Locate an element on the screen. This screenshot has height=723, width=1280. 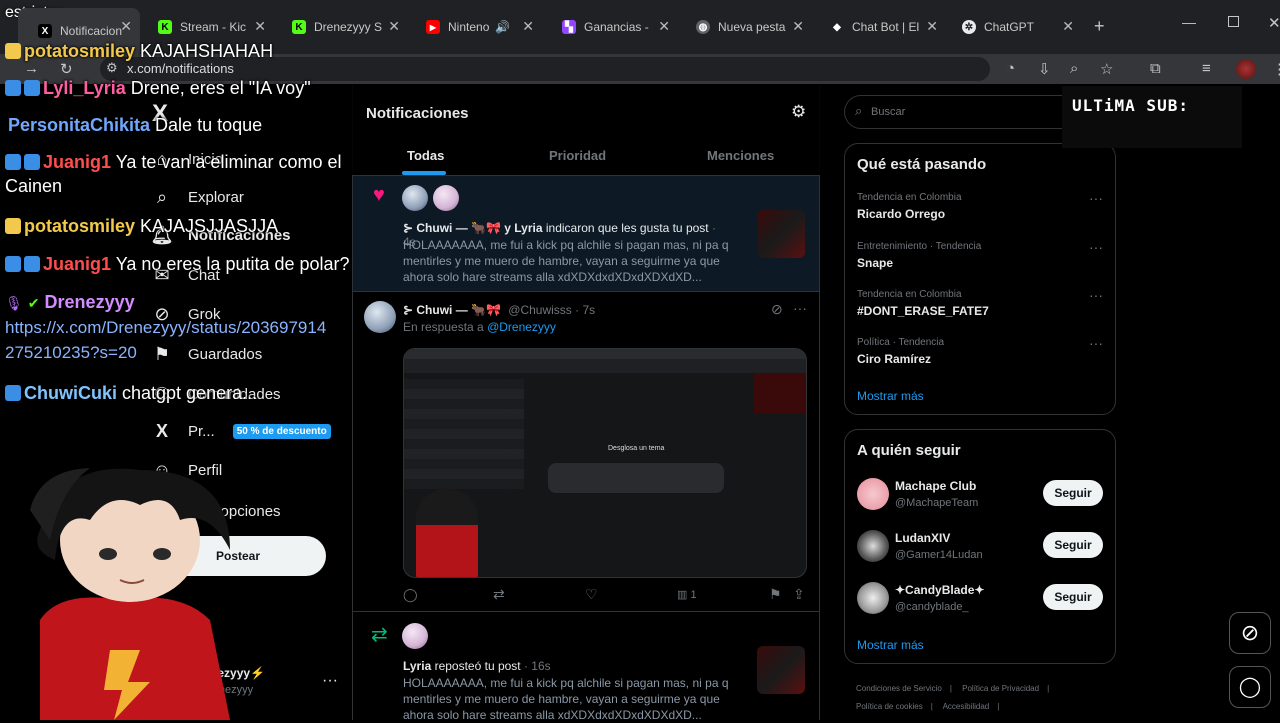
profile-avatar is located at coordinates (1246, 69).